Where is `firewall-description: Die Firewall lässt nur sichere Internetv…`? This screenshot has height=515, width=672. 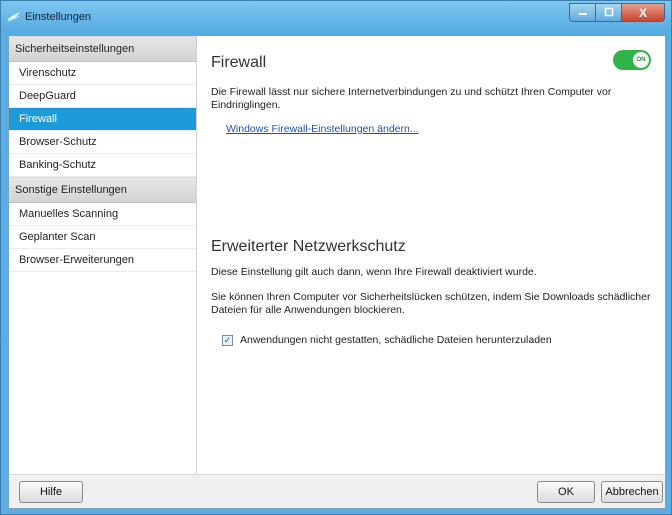 firewall-description: Die Firewall lässt nur sichere Internetv… is located at coordinates (411, 98).